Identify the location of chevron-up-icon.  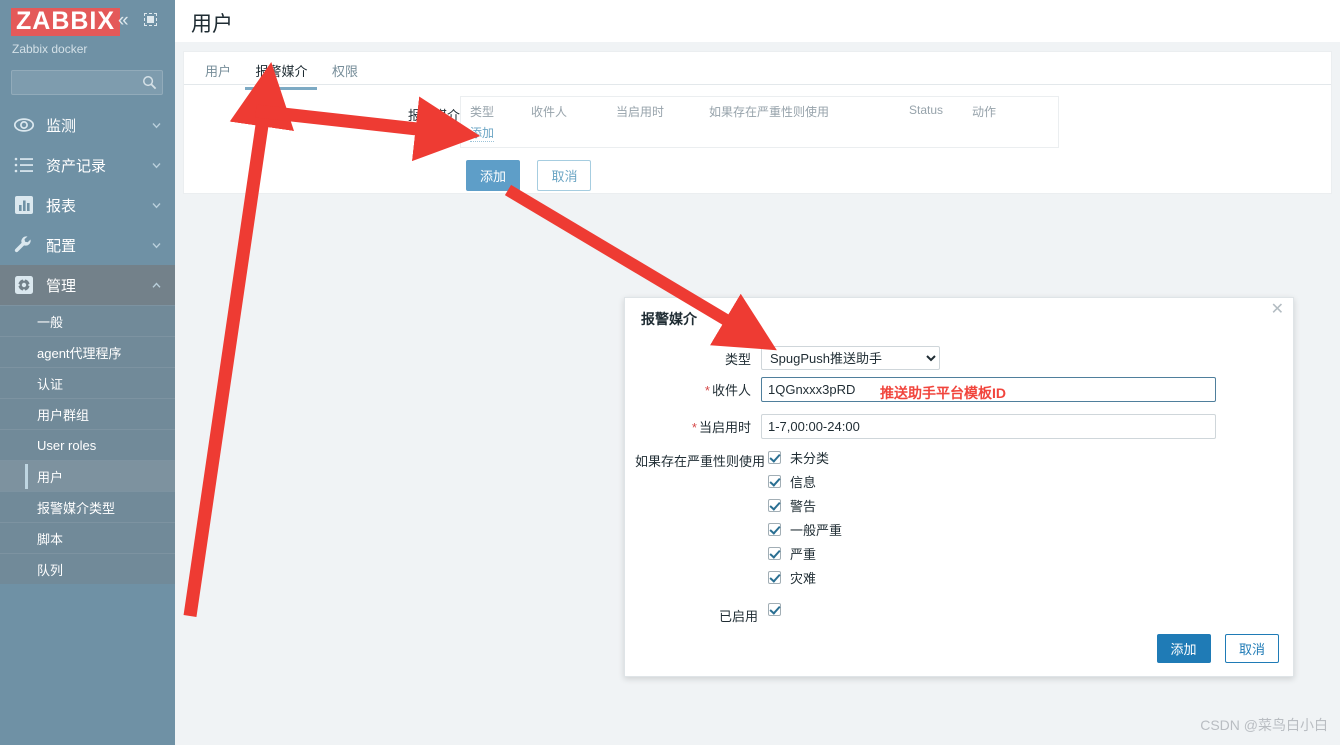
(156, 285).